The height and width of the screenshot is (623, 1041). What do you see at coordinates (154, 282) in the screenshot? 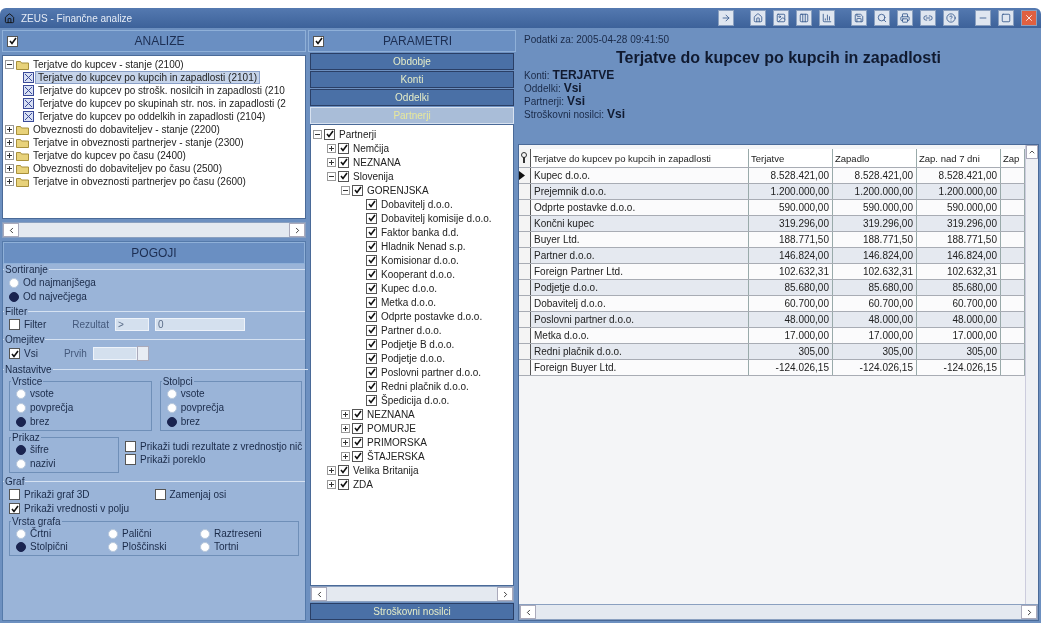
I see `radio-button: Od najmanjšega` at bounding box center [154, 282].